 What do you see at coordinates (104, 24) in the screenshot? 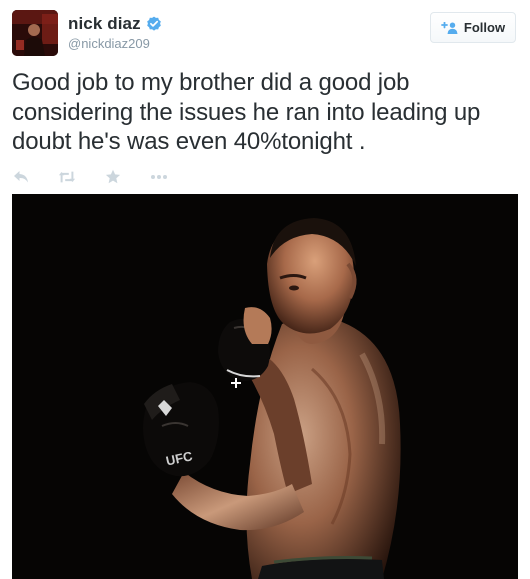
I see `user-name: nick diaz` at bounding box center [104, 24].